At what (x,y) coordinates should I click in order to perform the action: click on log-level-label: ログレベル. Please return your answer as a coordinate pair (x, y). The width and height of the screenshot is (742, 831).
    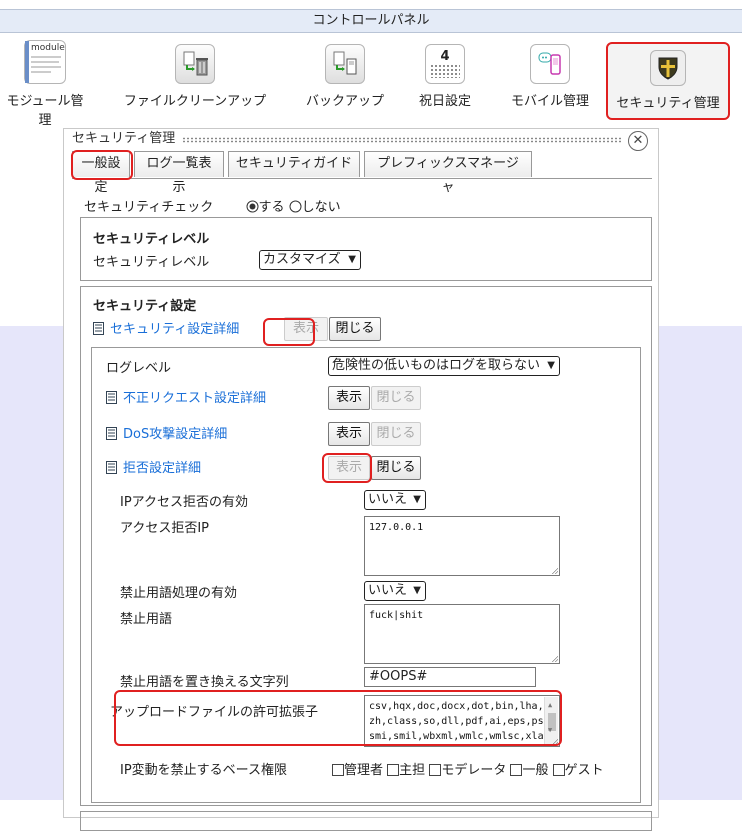
    Looking at the image, I should click on (139, 368).